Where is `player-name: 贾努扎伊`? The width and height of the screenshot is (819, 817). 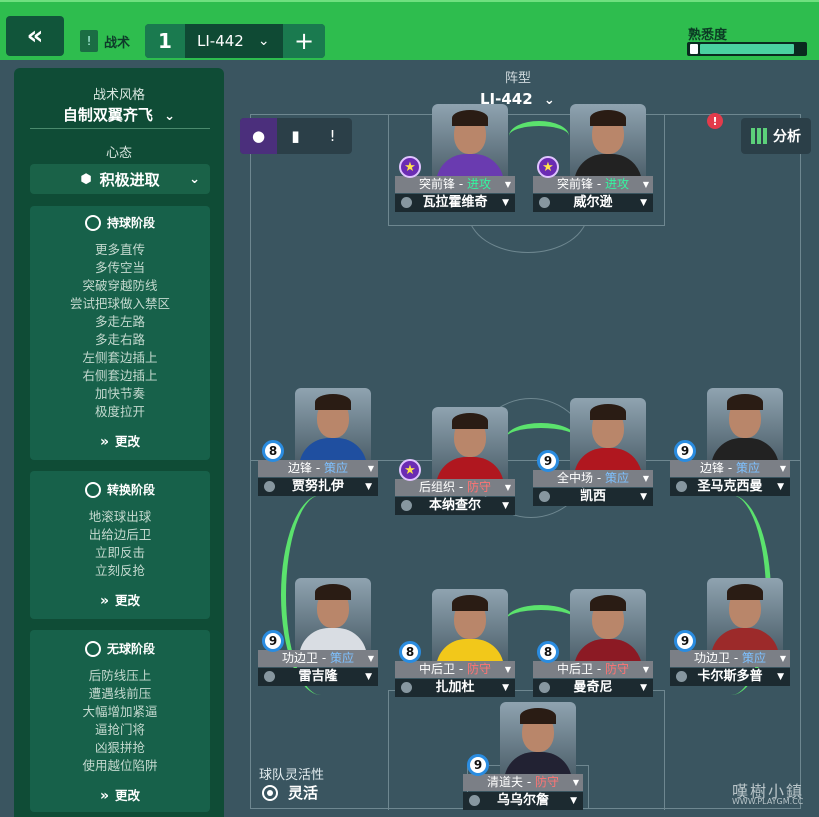 player-name: 贾努扎伊 is located at coordinates (317, 486).